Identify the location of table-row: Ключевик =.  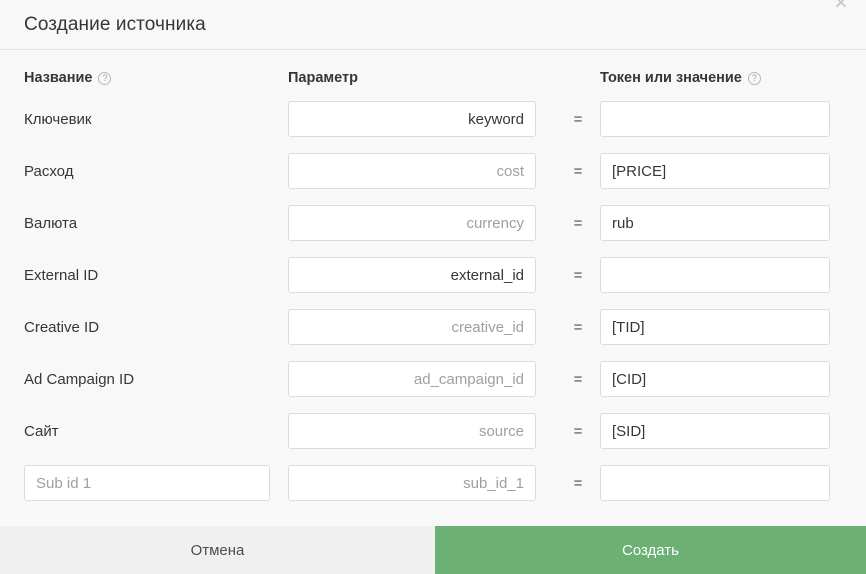
(433, 119).